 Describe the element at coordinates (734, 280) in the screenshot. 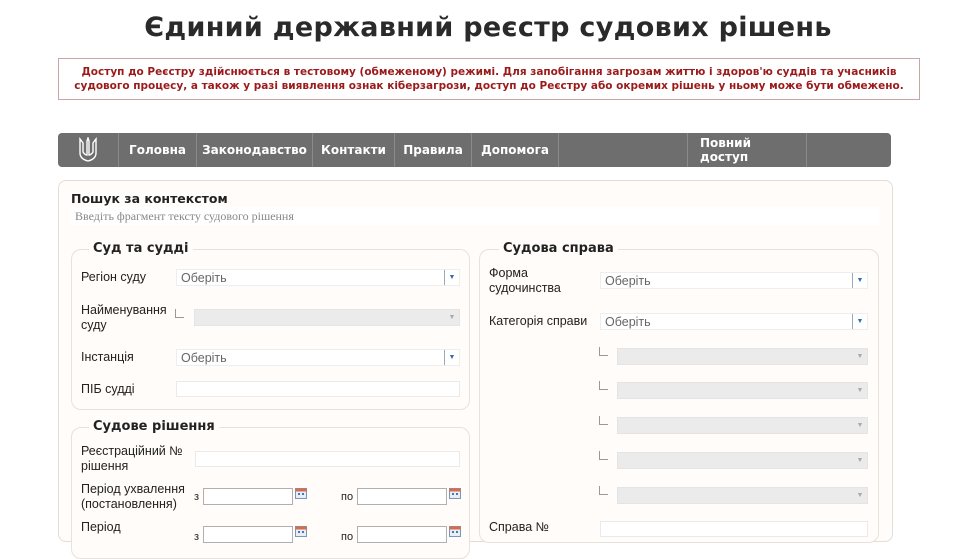

I see `form-select: Оберіть ▼` at that location.